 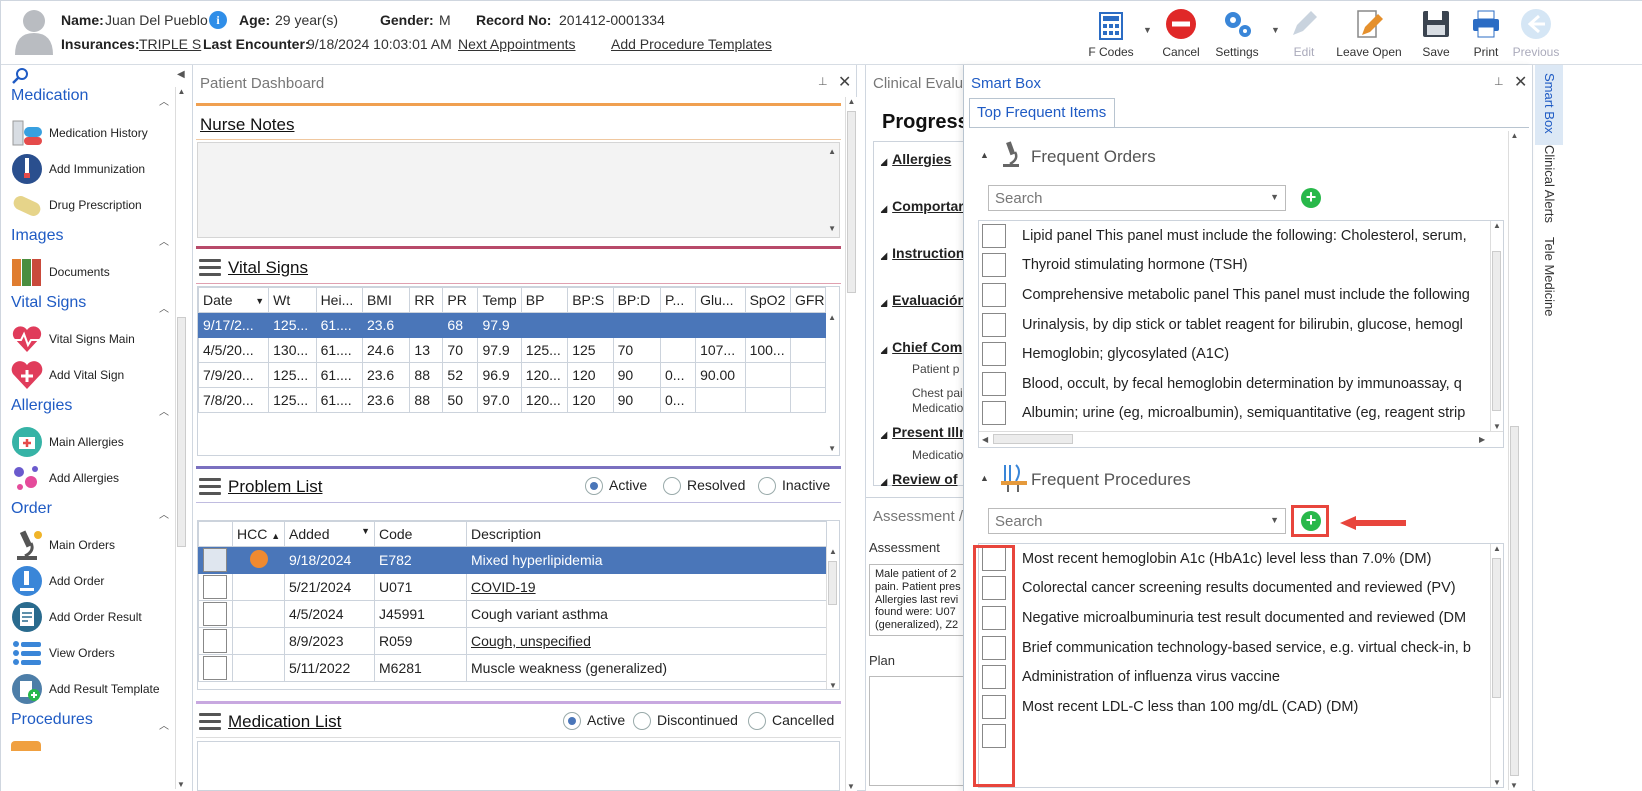 What do you see at coordinates (518, 190) in the screenshot?
I see `nurse-notes-textarea: ▲ ▼` at bounding box center [518, 190].